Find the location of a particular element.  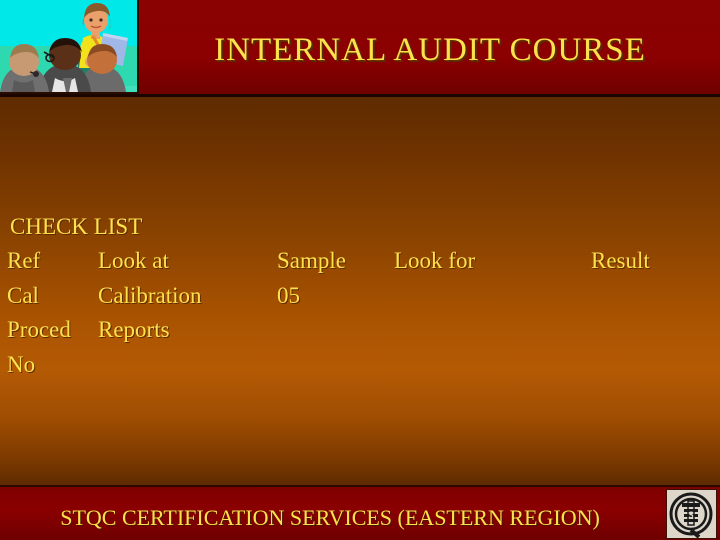

cell-sample: Sample is located at coordinates (311, 260).